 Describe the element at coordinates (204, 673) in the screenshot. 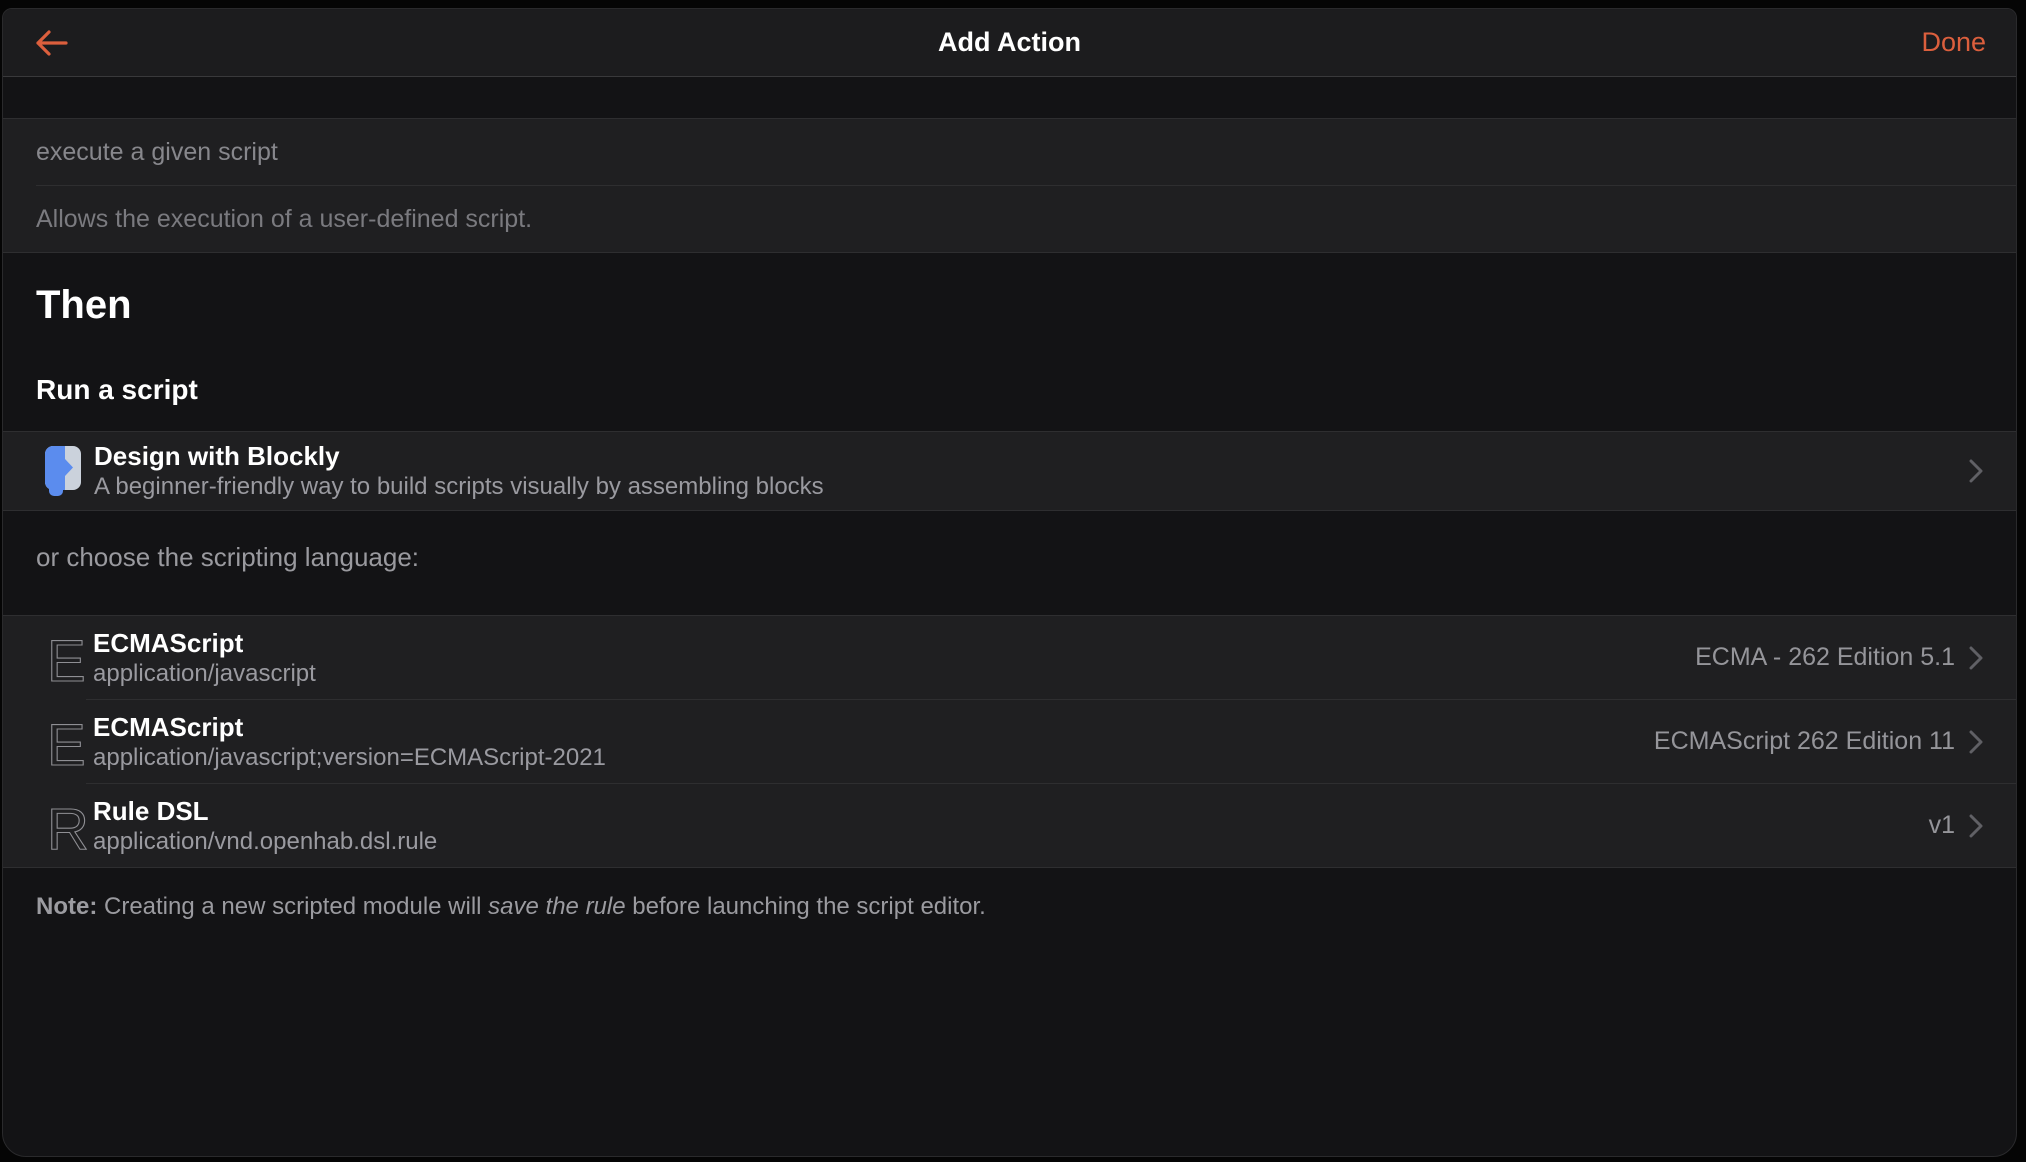

I see `language-mime: application/javascript` at that location.